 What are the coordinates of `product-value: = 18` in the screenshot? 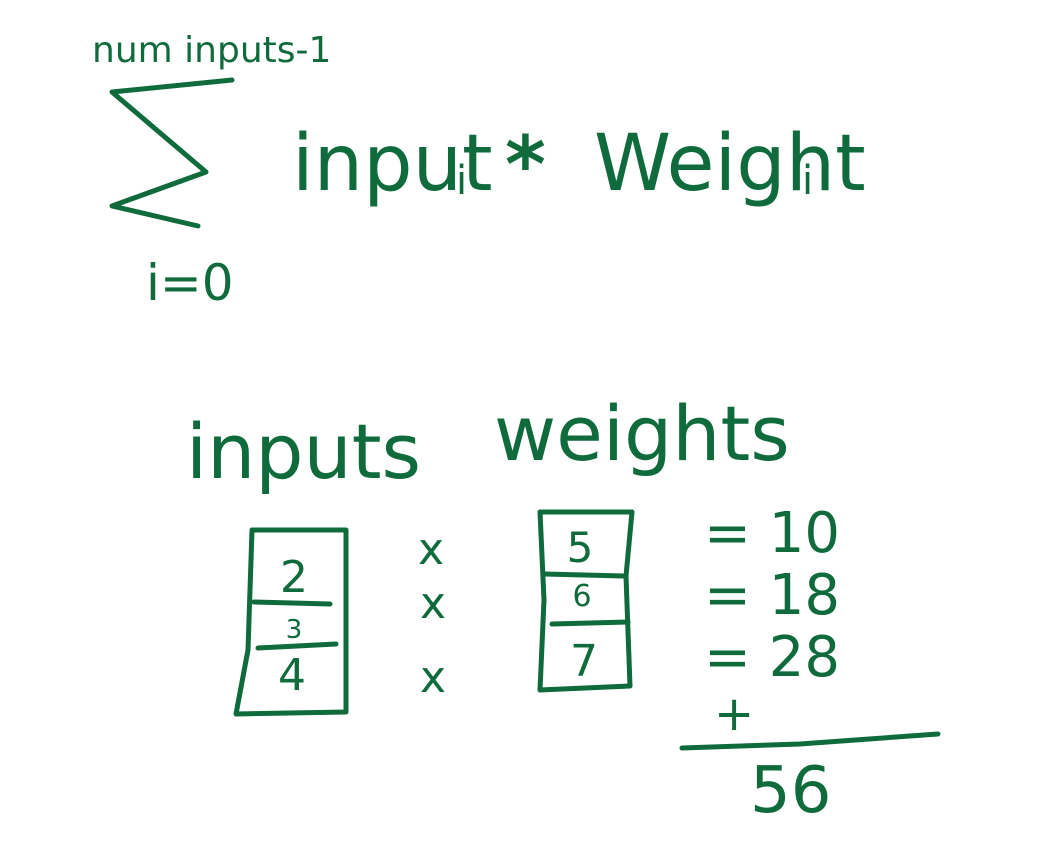 It's located at (772, 595).